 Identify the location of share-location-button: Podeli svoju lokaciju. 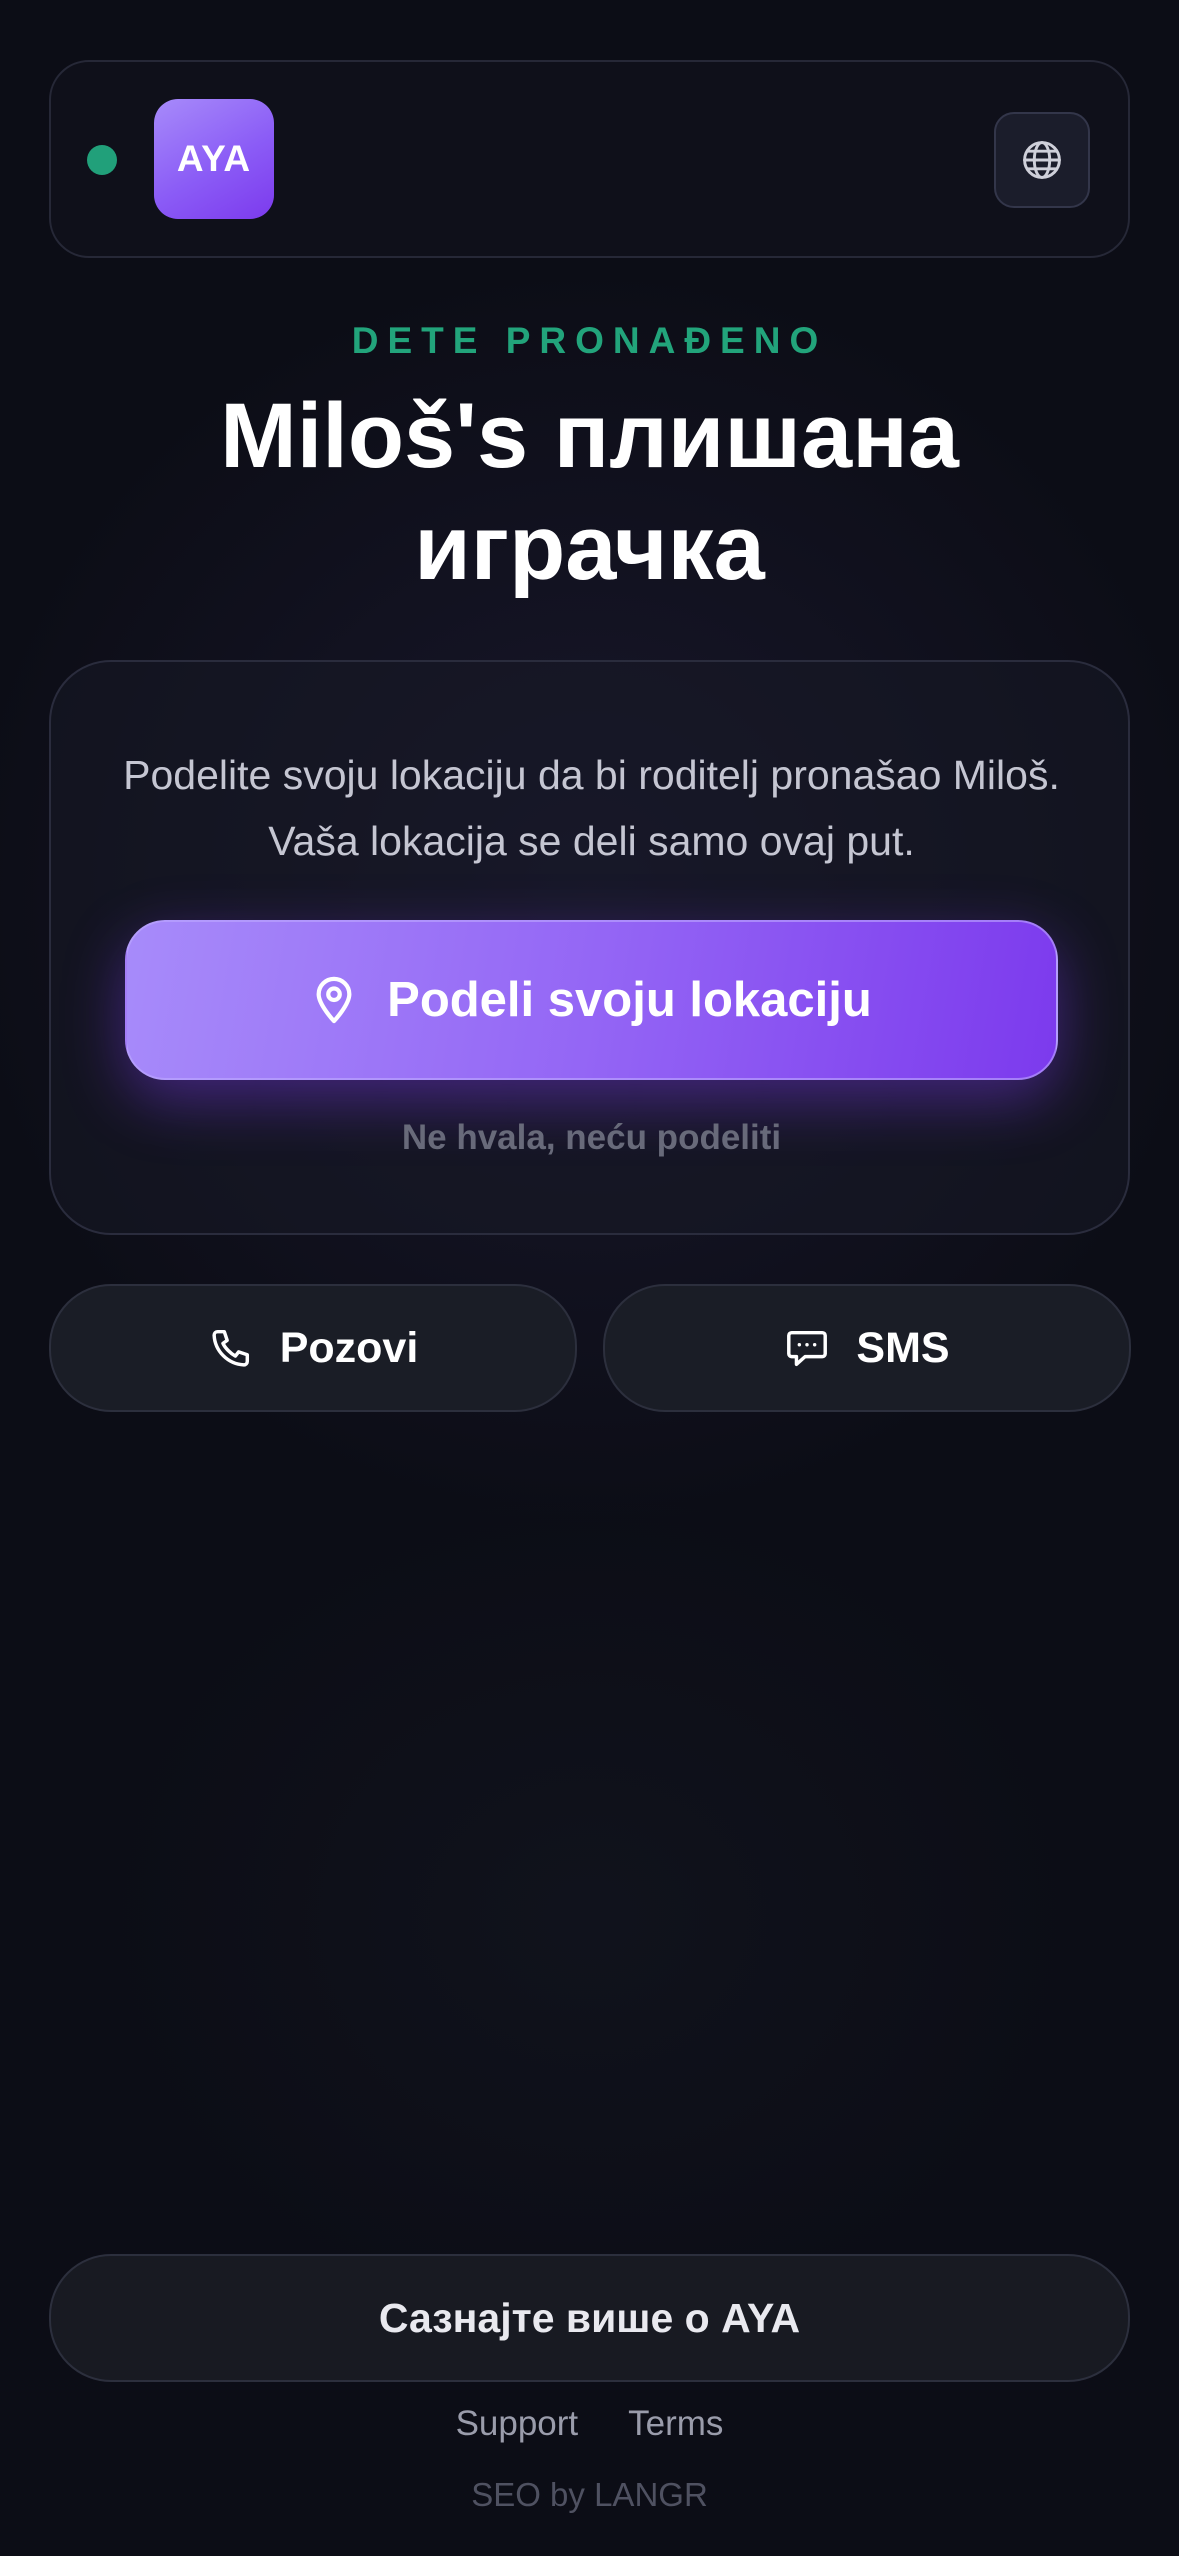
(591, 1000).